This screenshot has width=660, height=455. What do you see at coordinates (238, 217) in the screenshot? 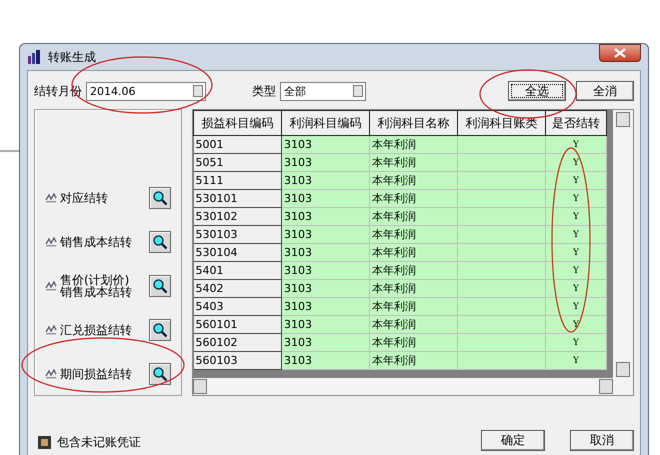
I see `table-cell: 530102` at bounding box center [238, 217].